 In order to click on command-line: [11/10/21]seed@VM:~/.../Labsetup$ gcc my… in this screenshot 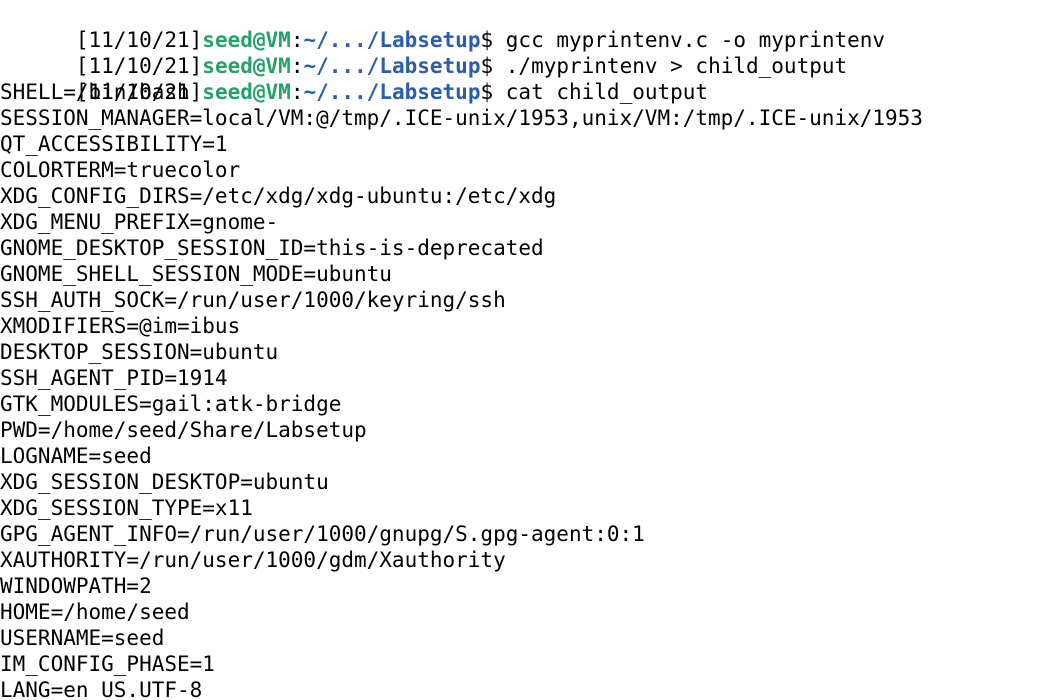, I will do `click(530, 26)`.